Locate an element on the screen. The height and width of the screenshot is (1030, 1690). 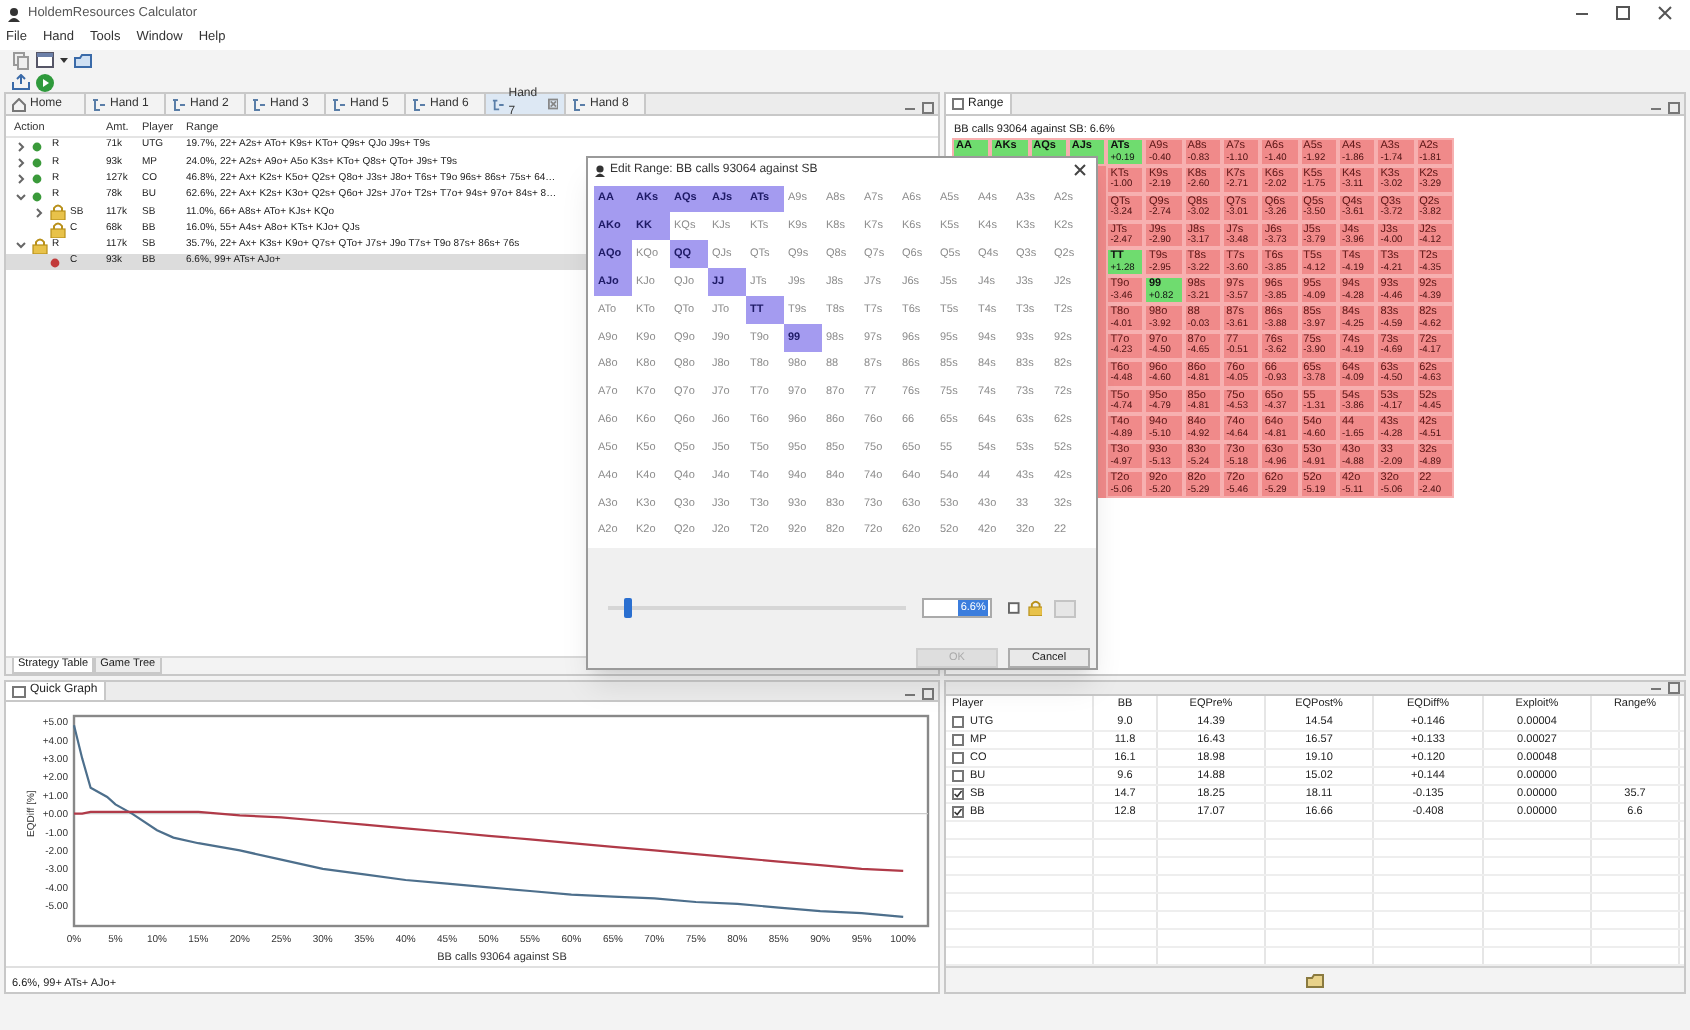
caret-icon is located at coordinates (64, 60).